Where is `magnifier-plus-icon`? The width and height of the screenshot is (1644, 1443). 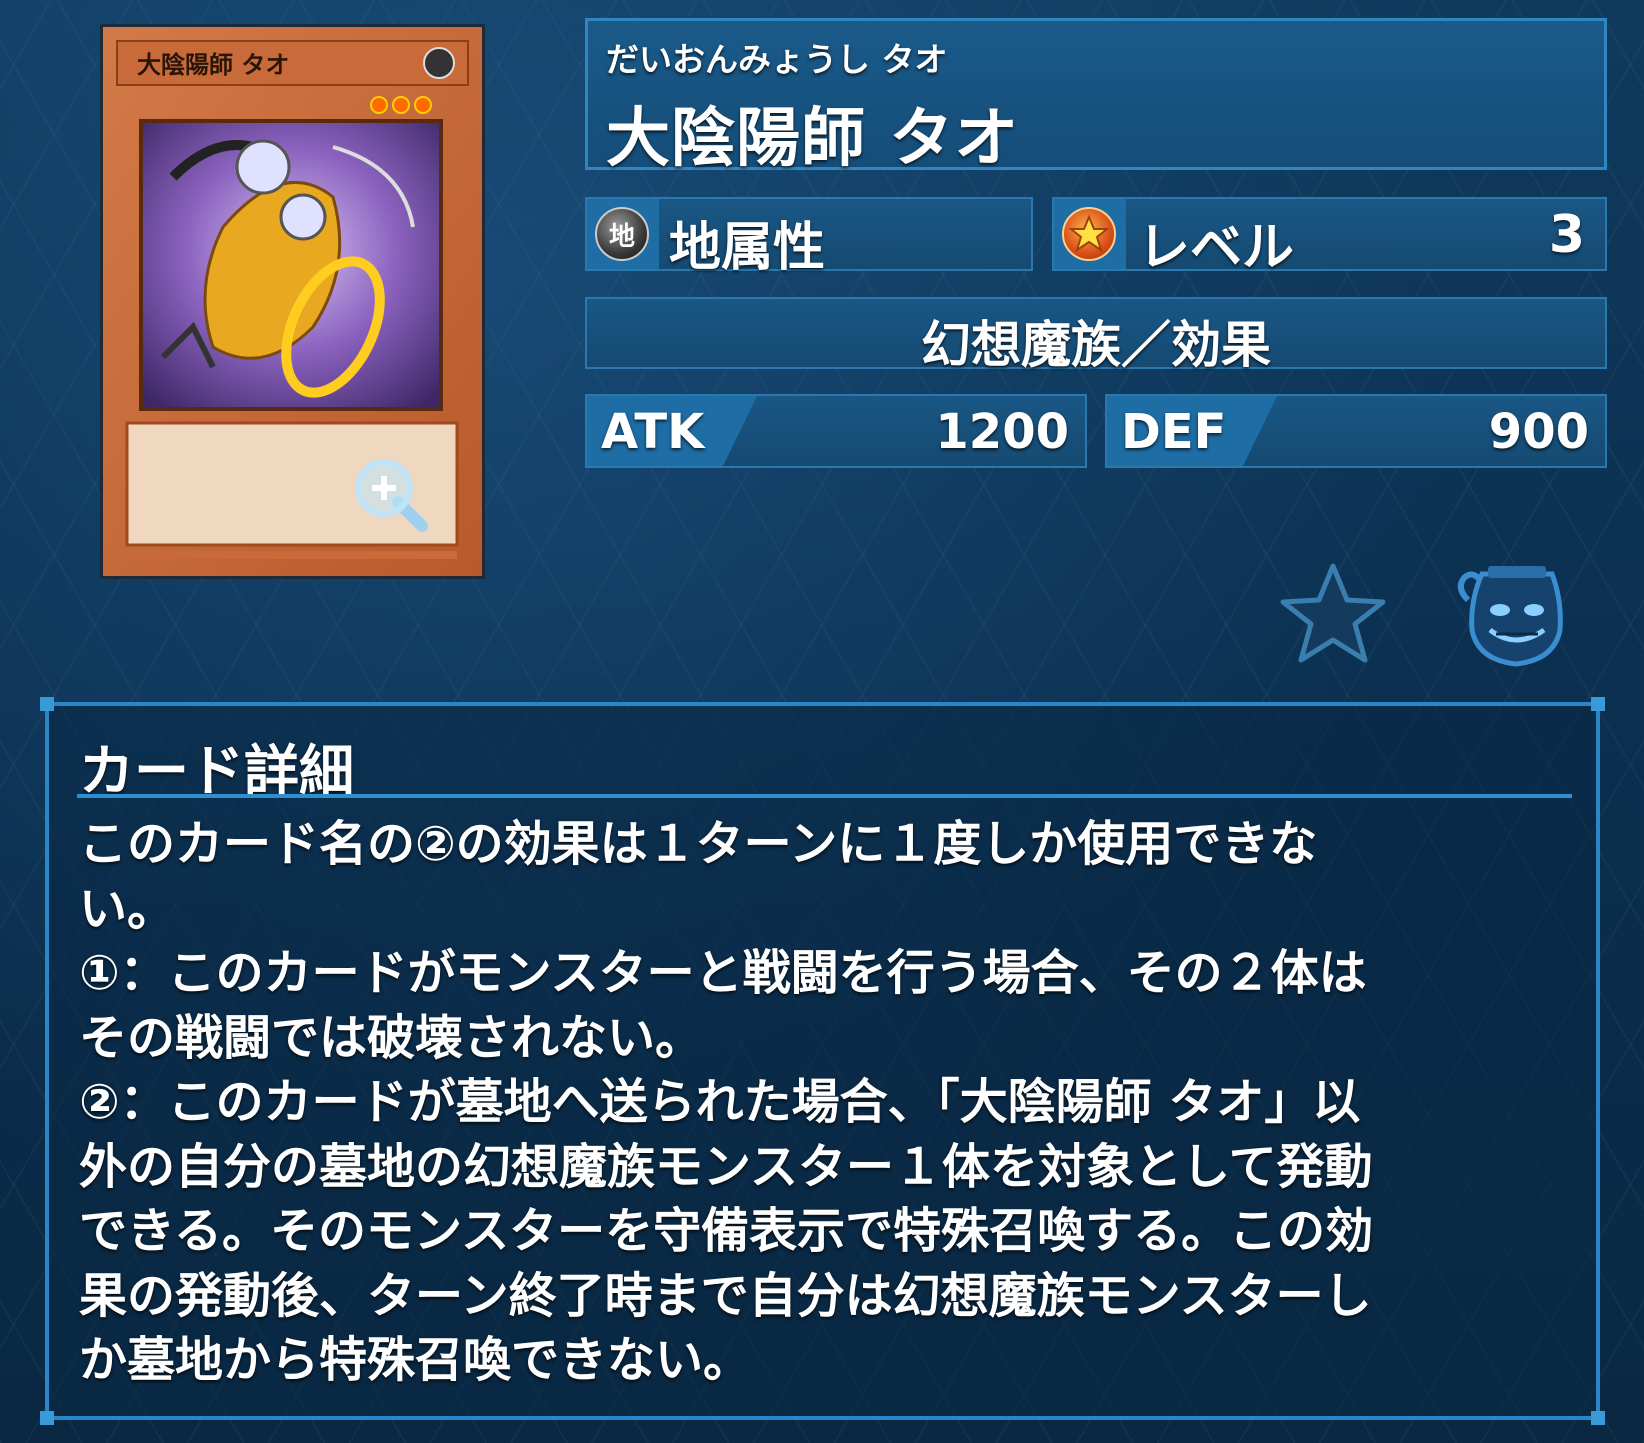
magnifier-plus-icon is located at coordinates (391, 495).